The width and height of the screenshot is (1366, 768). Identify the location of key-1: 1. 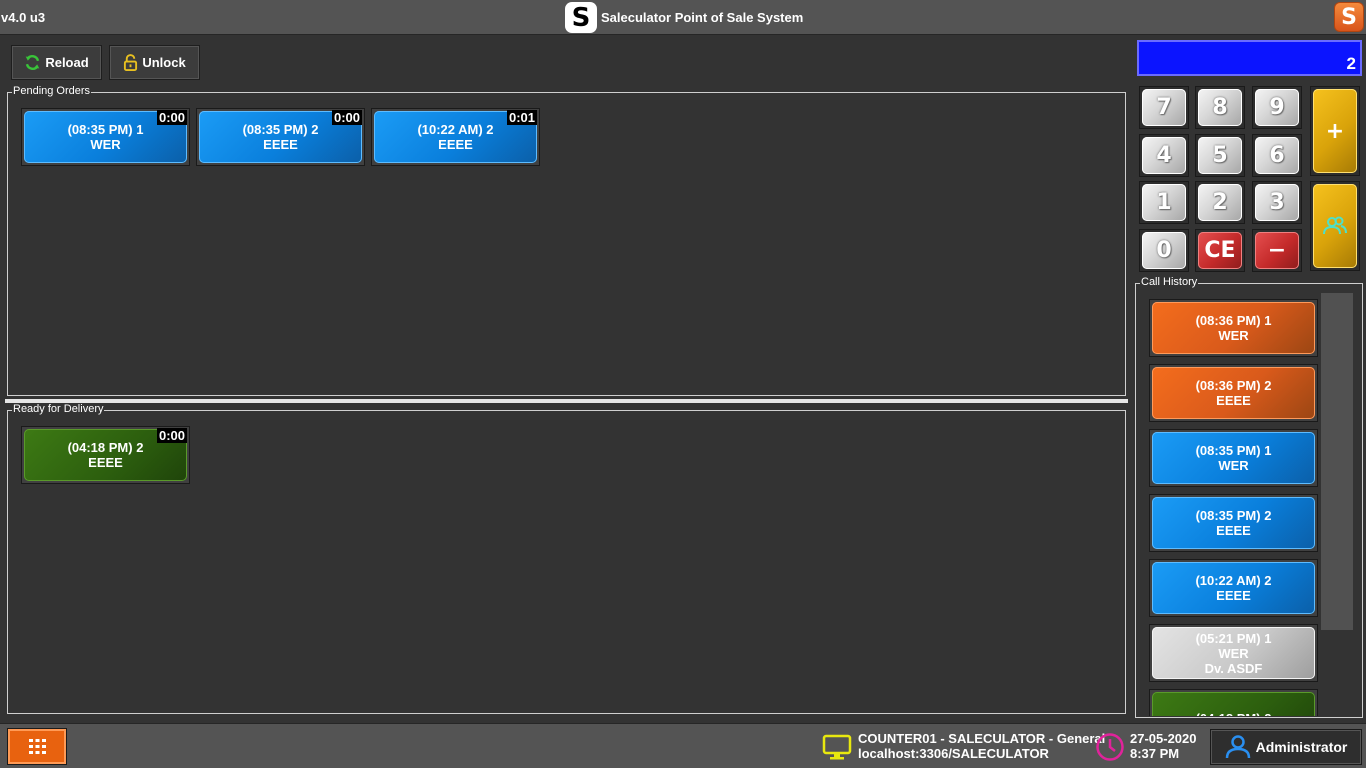
(1164, 202).